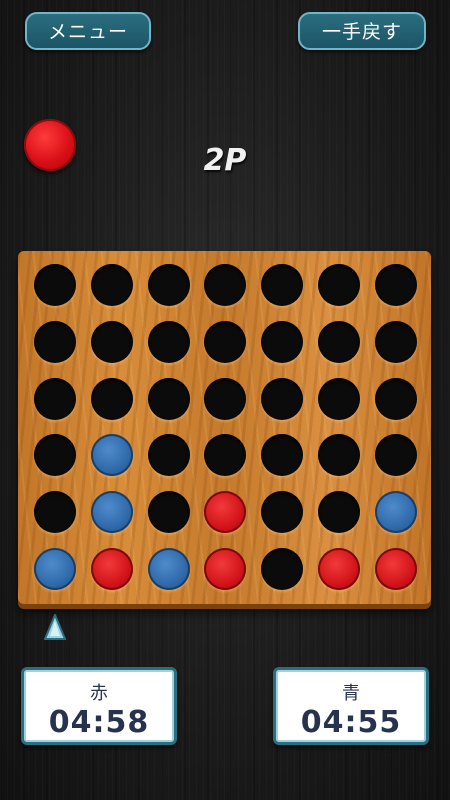 This screenshot has height=800, width=450. What do you see at coordinates (99, 722) in the screenshot?
I see `red-timer-value: 04:58` at bounding box center [99, 722].